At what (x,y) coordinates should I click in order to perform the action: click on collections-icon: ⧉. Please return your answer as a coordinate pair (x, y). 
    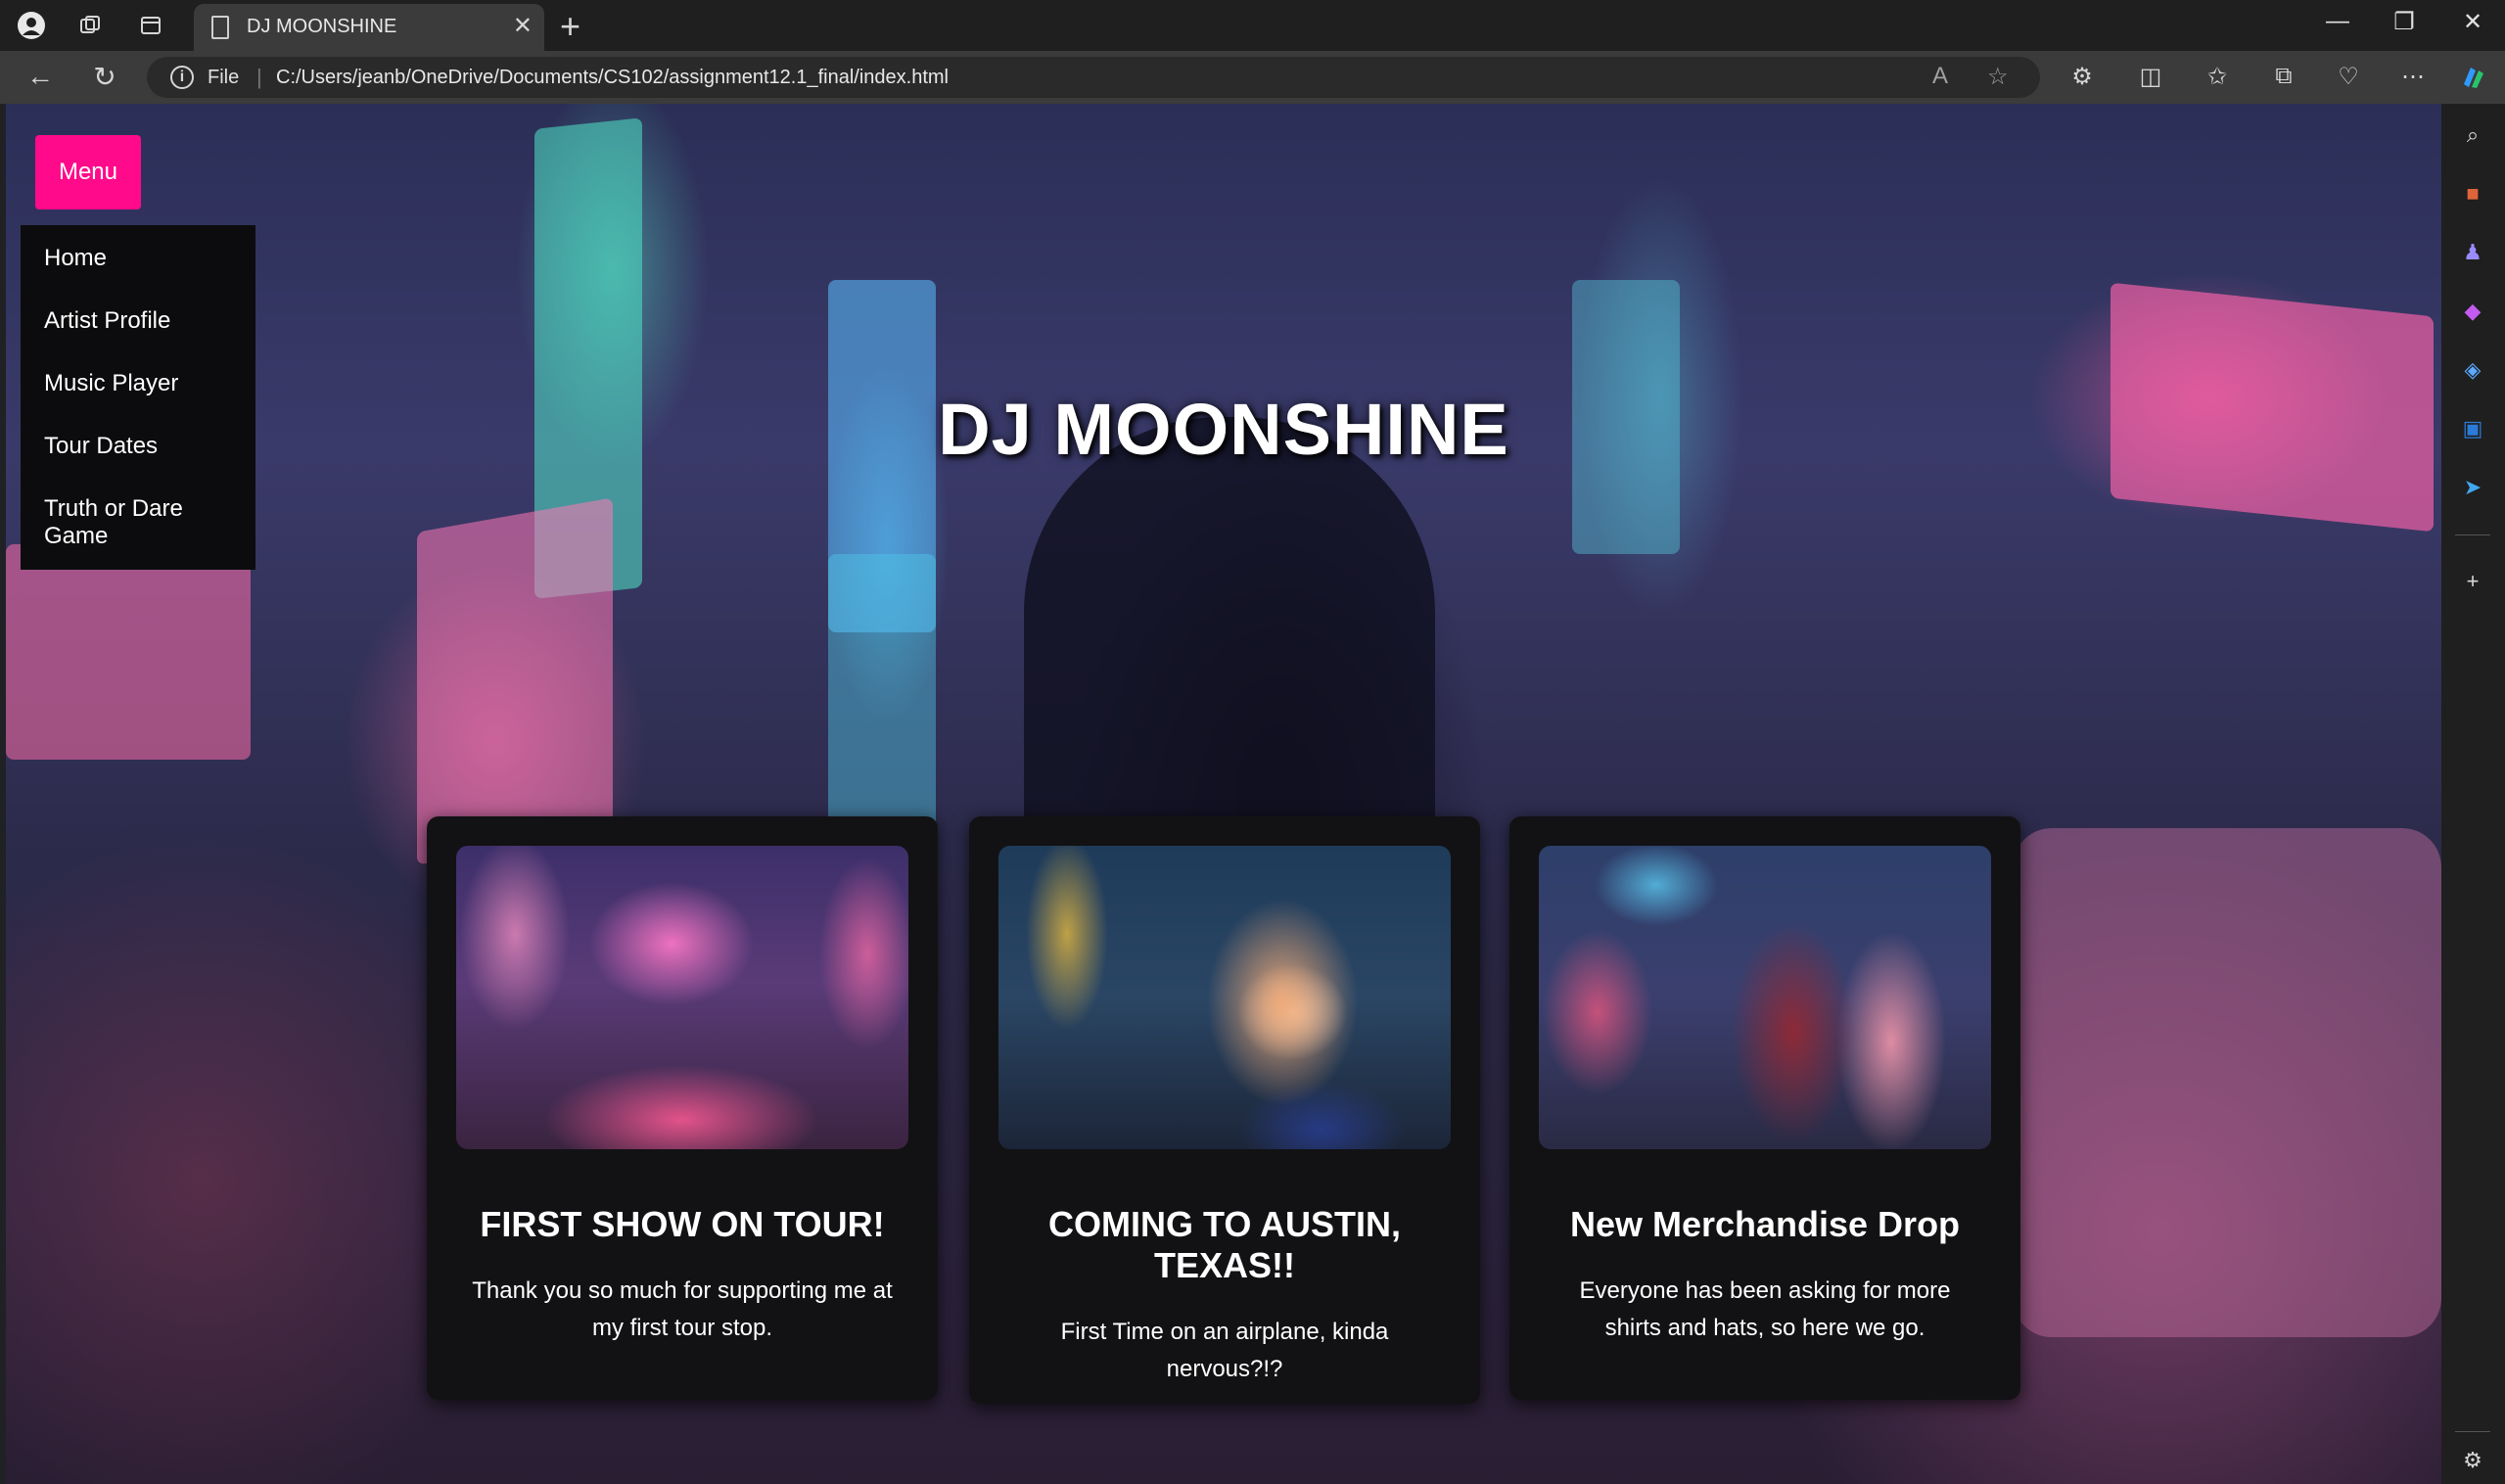
    Looking at the image, I should click on (2283, 76).